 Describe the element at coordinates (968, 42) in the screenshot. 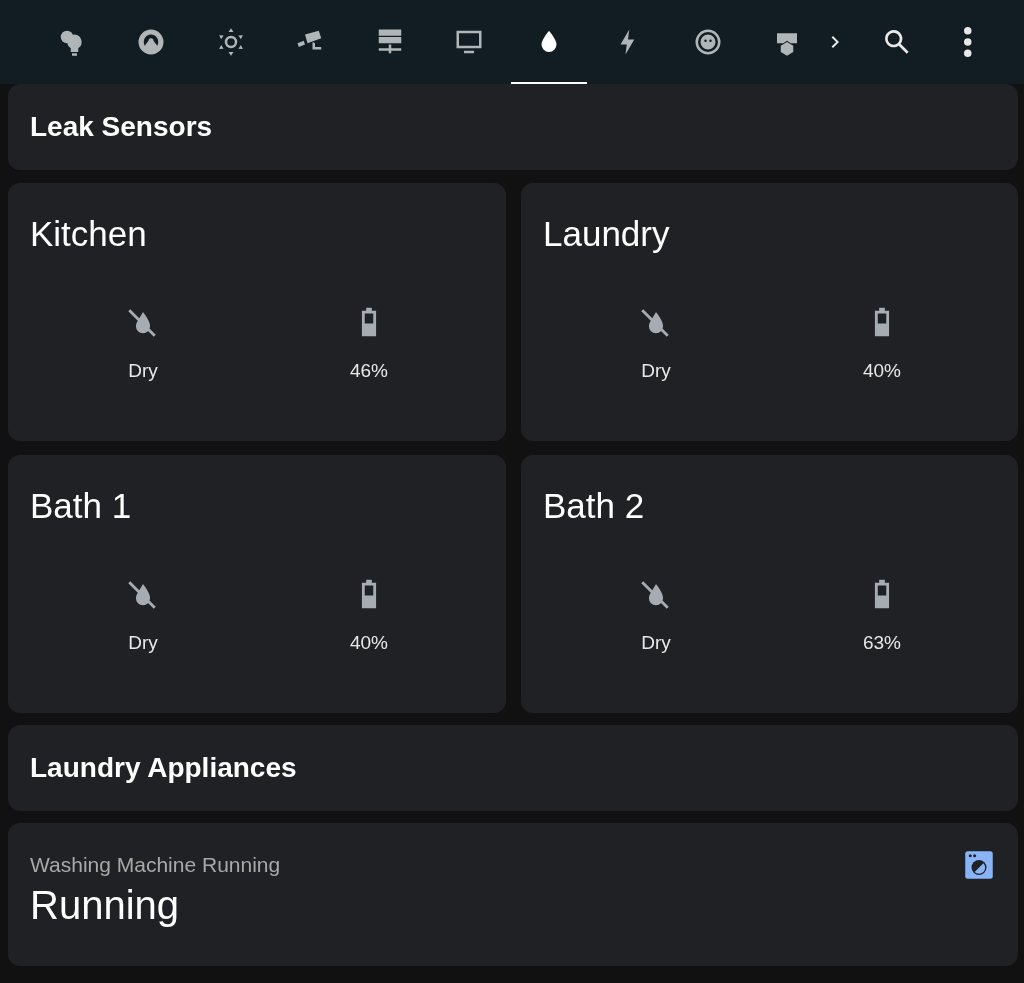

I see `menu-icon` at that location.